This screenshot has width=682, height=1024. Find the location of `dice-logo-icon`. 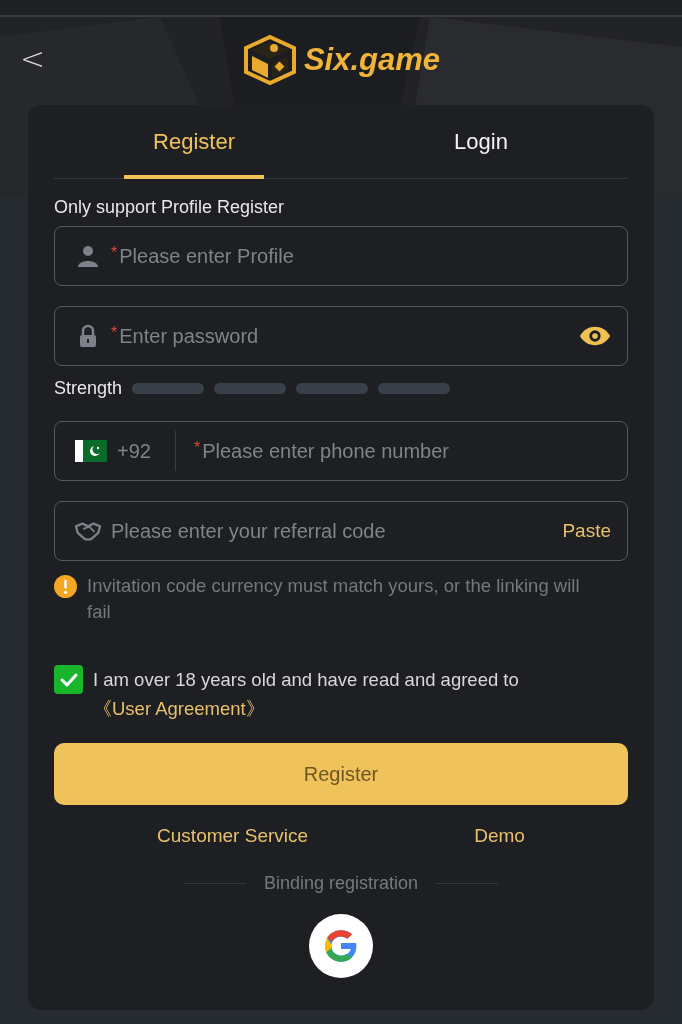

dice-logo-icon is located at coordinates (269, 60).